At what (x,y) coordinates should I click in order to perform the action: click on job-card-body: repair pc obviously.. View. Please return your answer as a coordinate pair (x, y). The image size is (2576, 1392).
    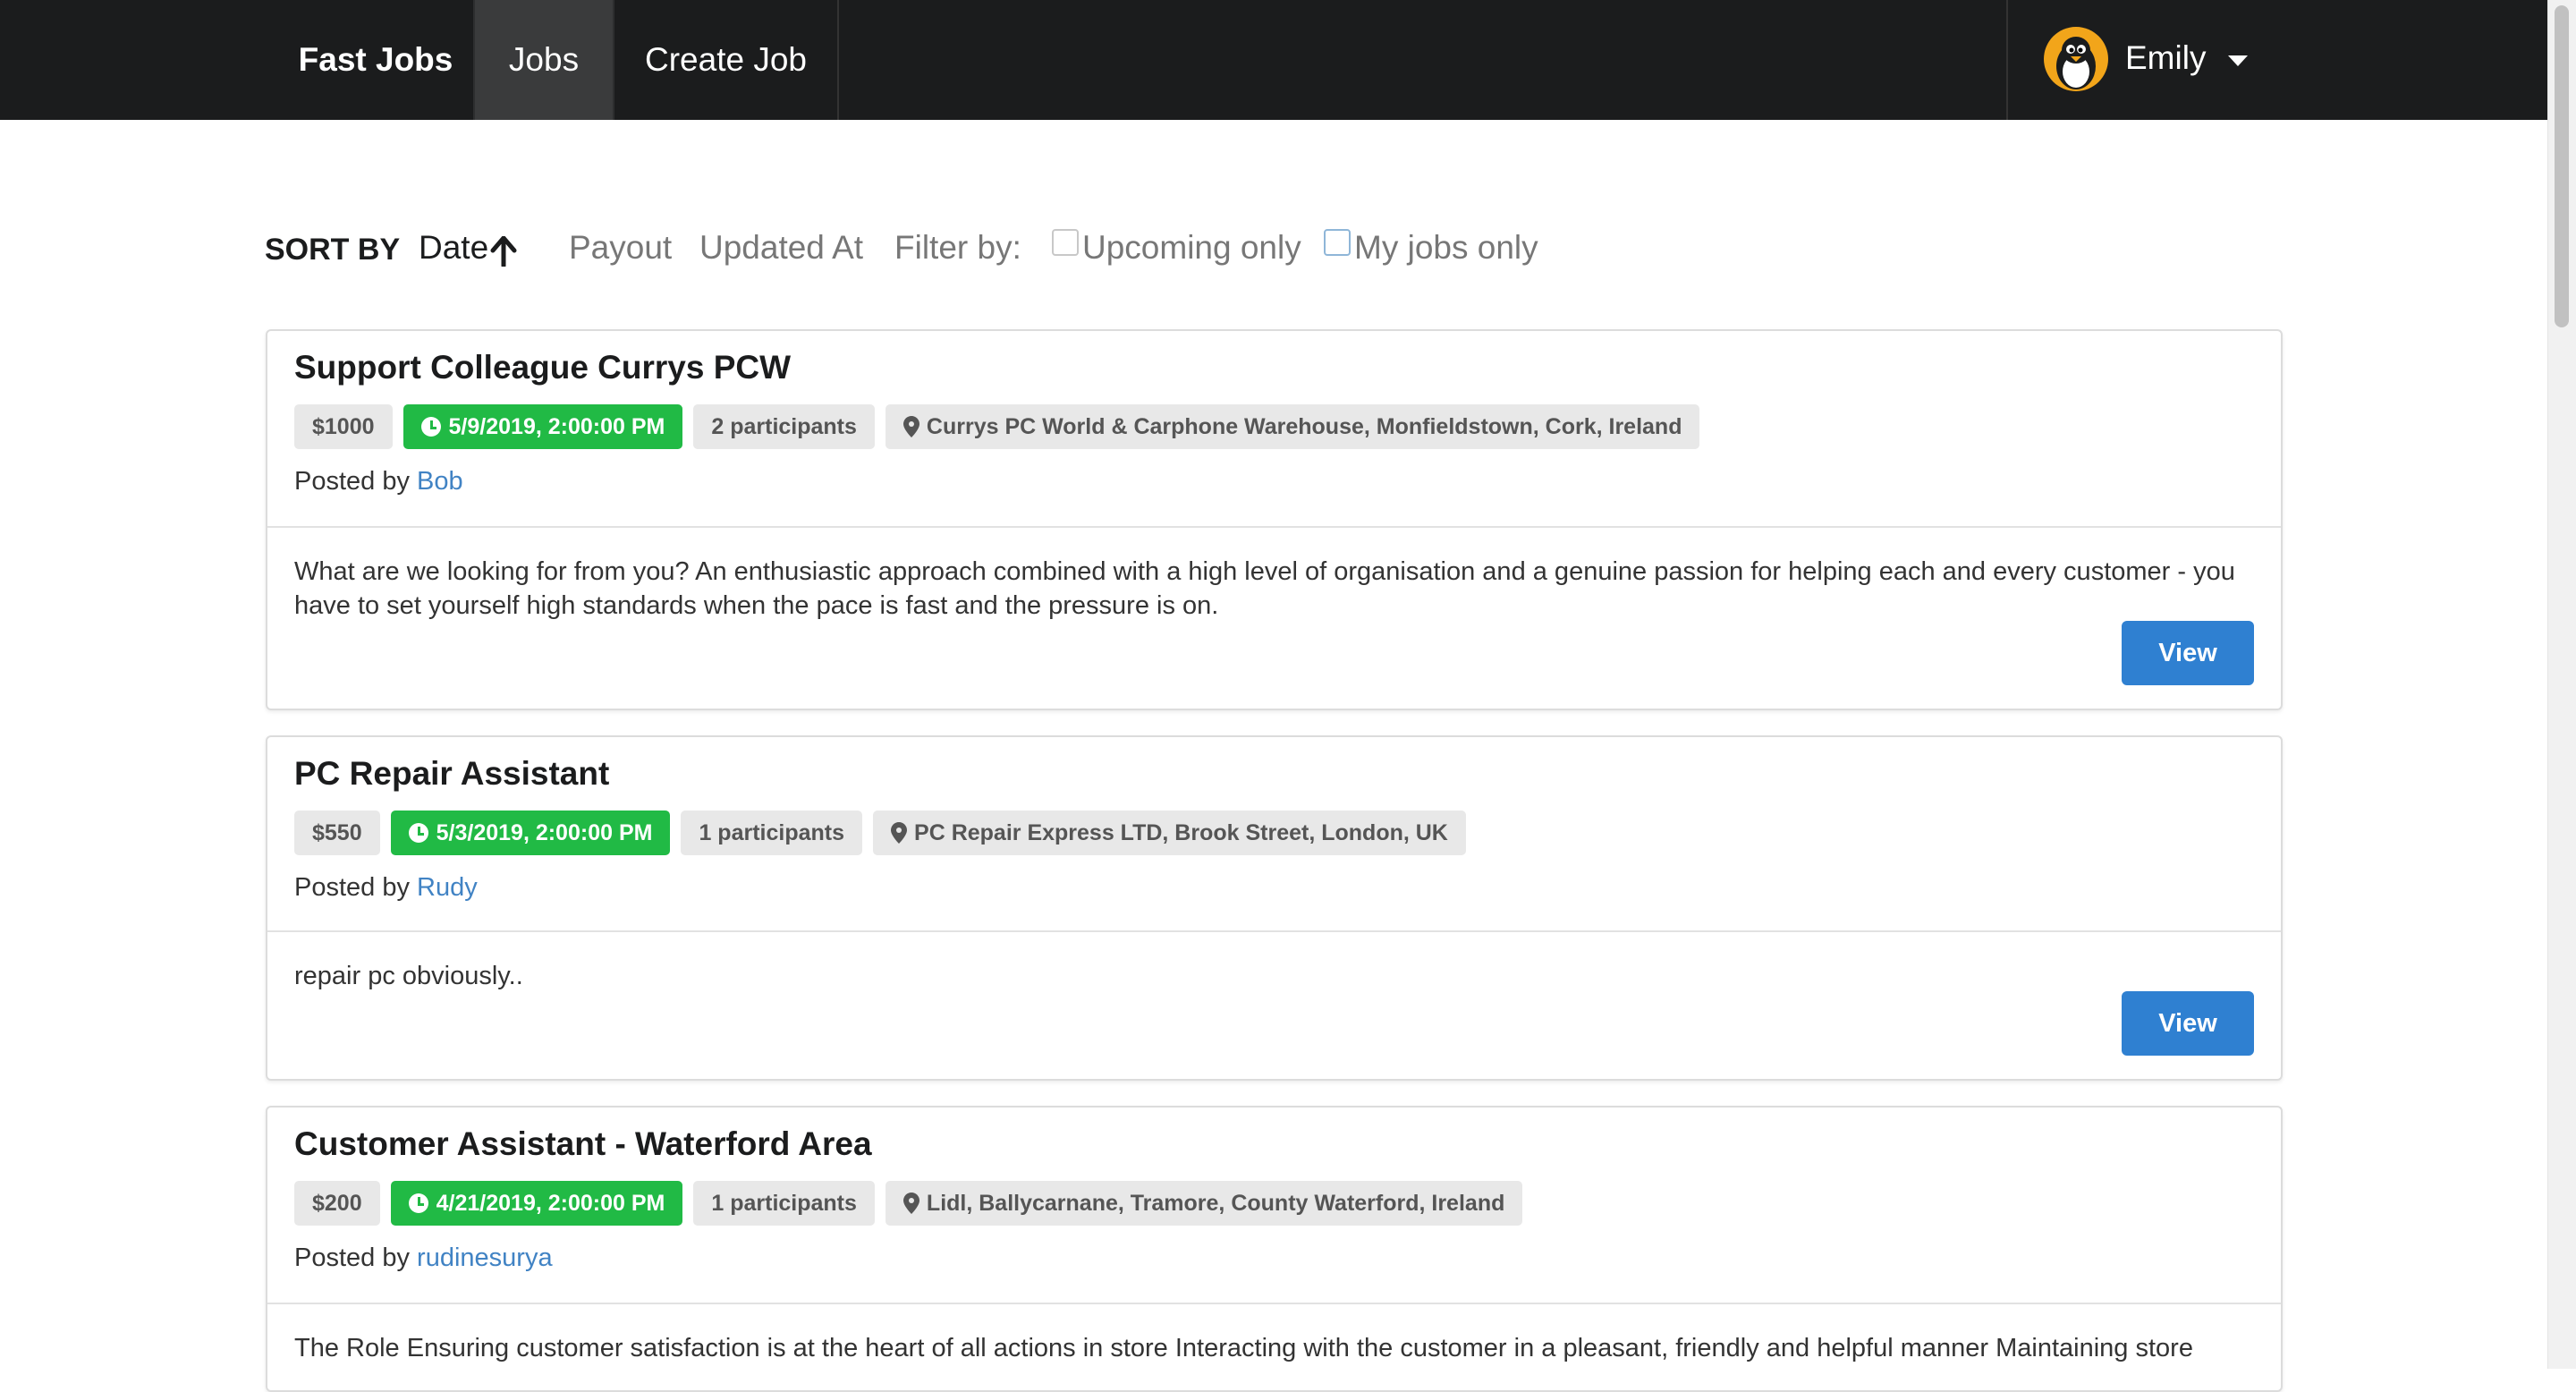
    Looking at the image, I should click on (1274, 1005).